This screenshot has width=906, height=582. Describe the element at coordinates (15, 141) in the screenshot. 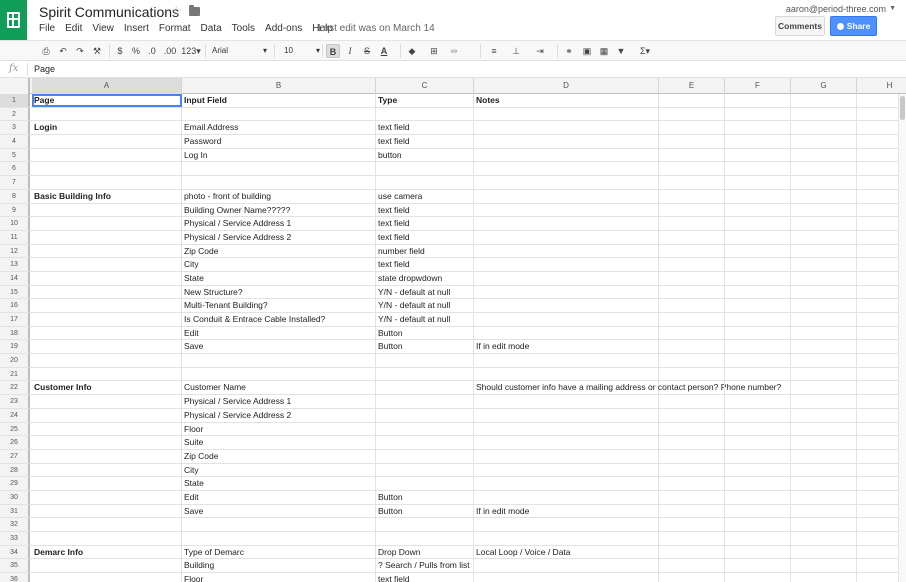

I see `row-number: 4` at that location.